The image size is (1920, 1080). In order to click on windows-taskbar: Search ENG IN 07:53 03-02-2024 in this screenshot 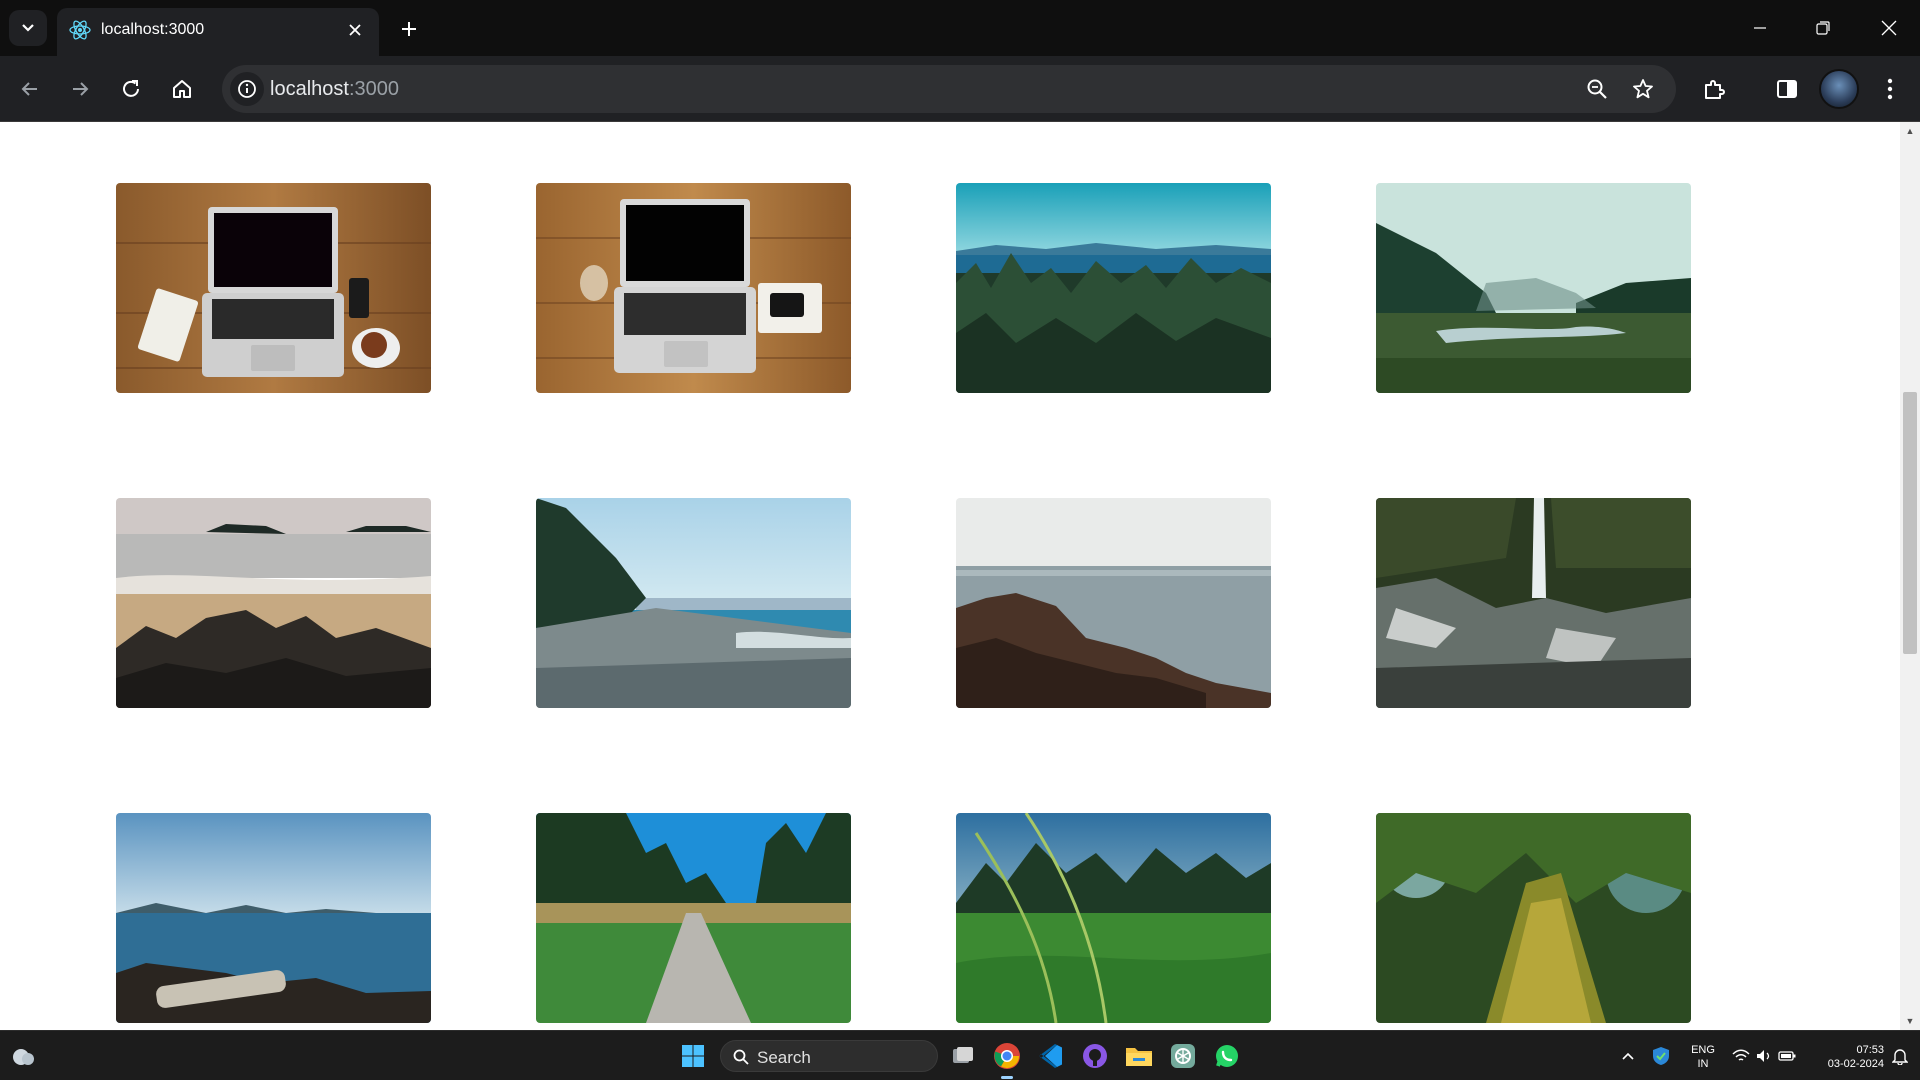, I will do `click(960, 1055)`.